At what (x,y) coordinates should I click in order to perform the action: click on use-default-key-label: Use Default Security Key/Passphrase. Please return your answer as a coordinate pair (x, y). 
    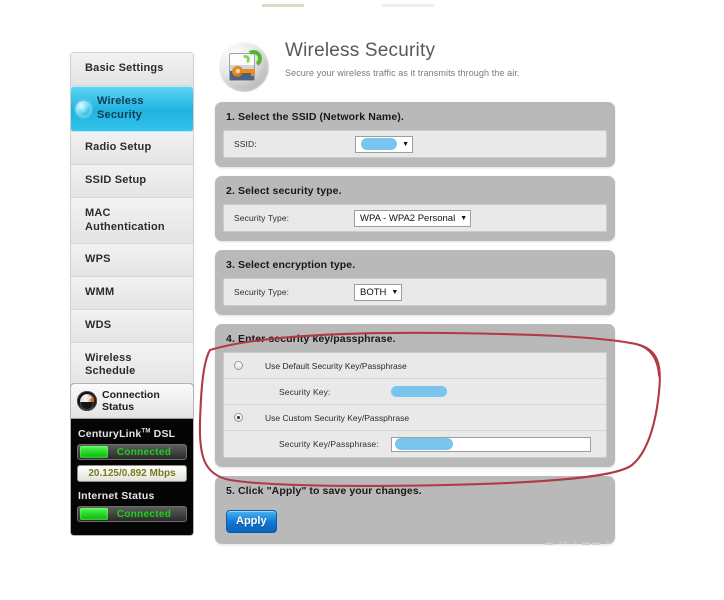
    Looking at the image, I should click on (336, 365).